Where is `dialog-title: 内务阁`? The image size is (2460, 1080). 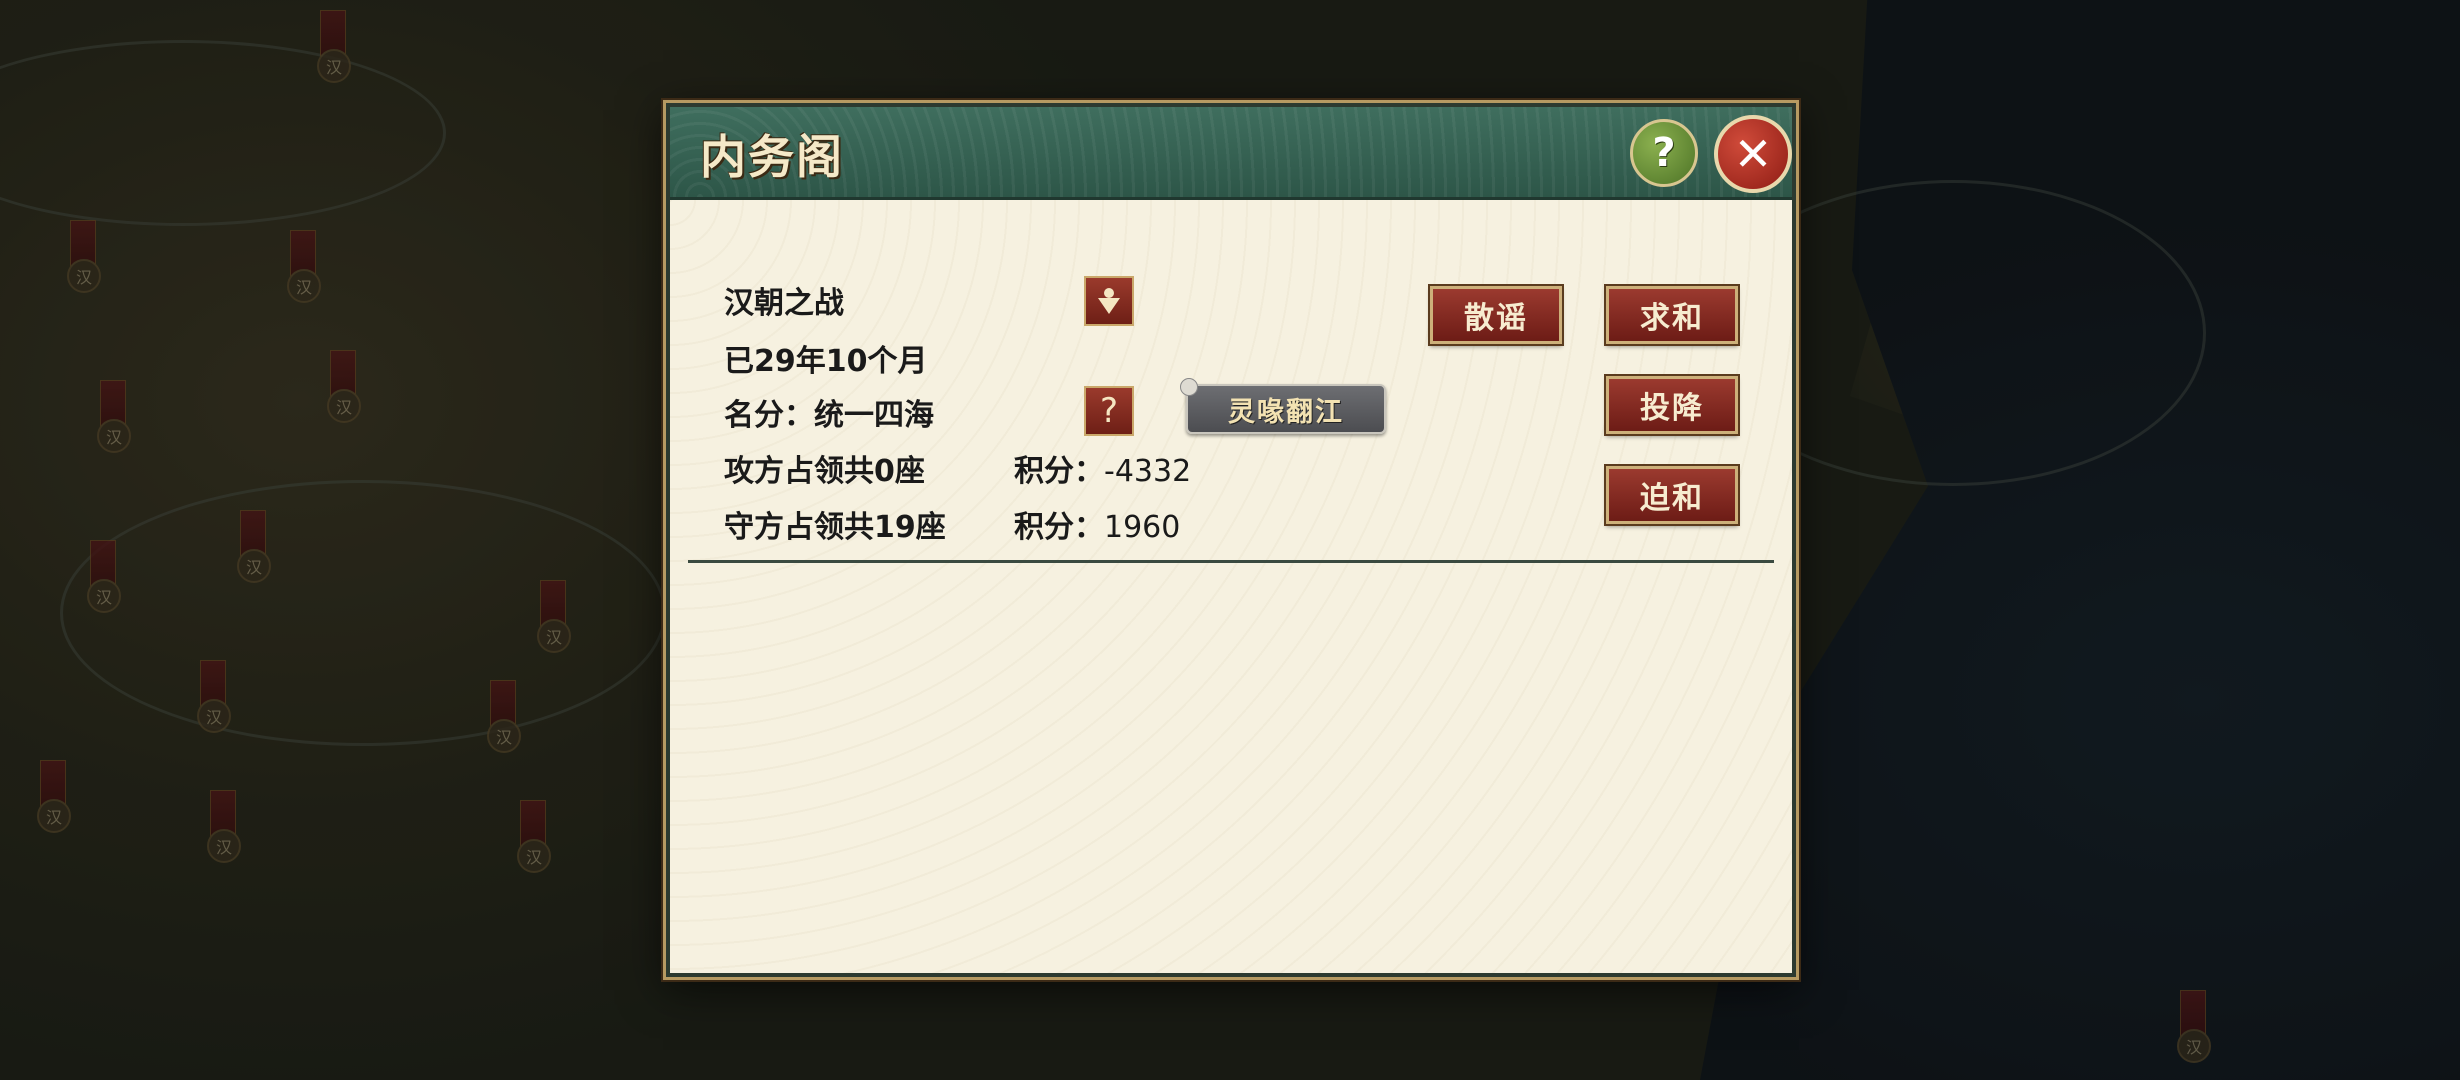
dialog-title: 内务阁 is located at coordinates (772, 157).